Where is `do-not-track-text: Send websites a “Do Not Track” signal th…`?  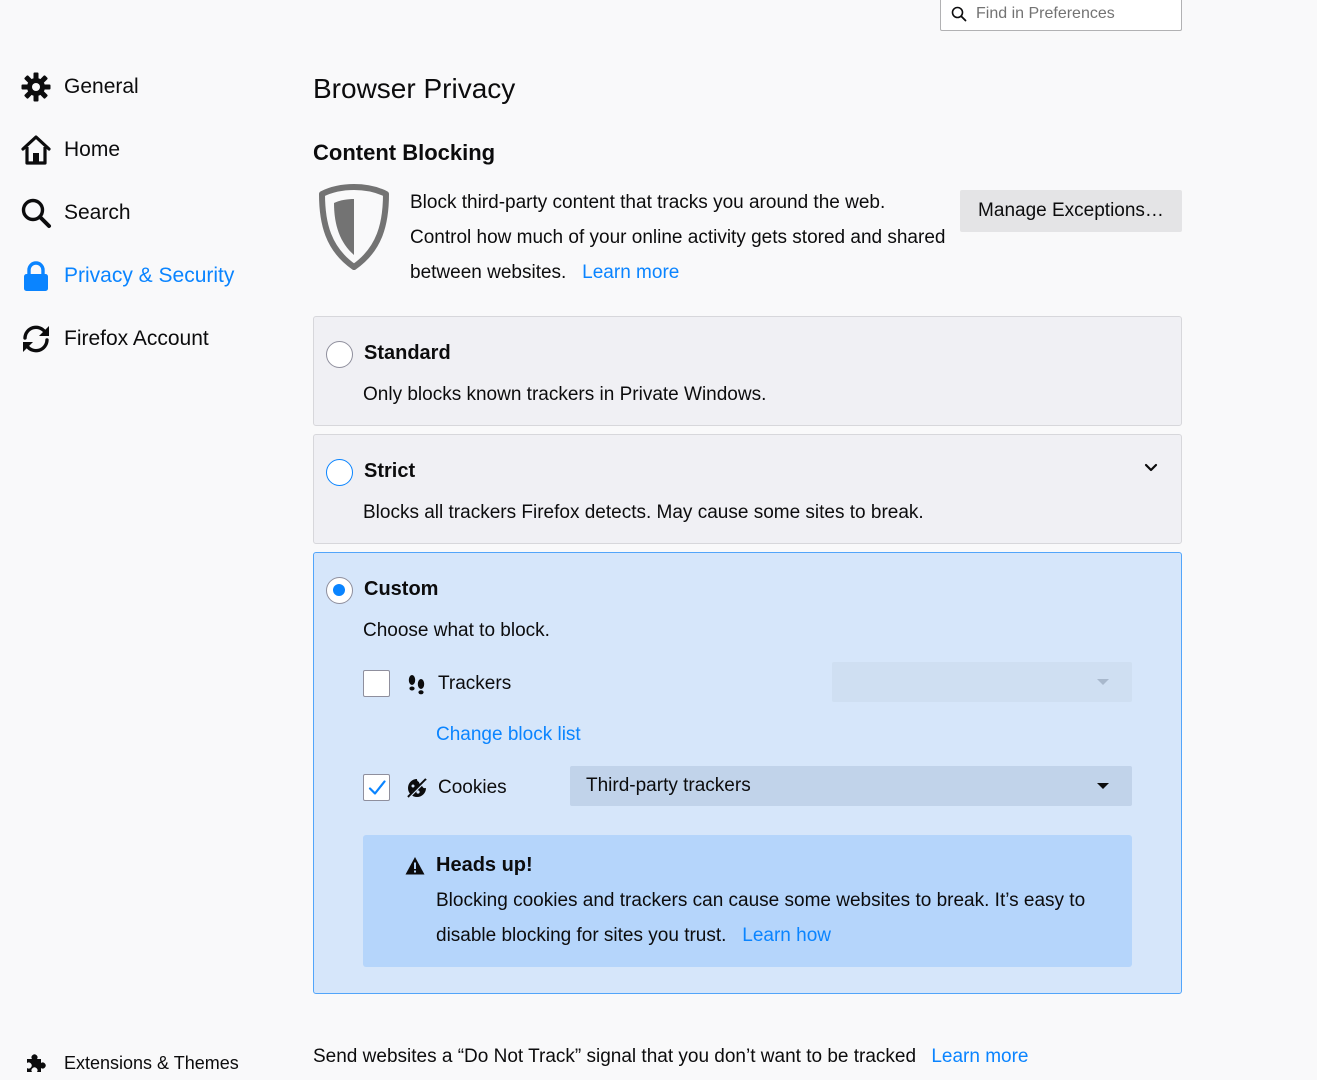 do-not-track-text: Send websites a “Do Not Track” signal th… is located at coordinates (615, 1056).